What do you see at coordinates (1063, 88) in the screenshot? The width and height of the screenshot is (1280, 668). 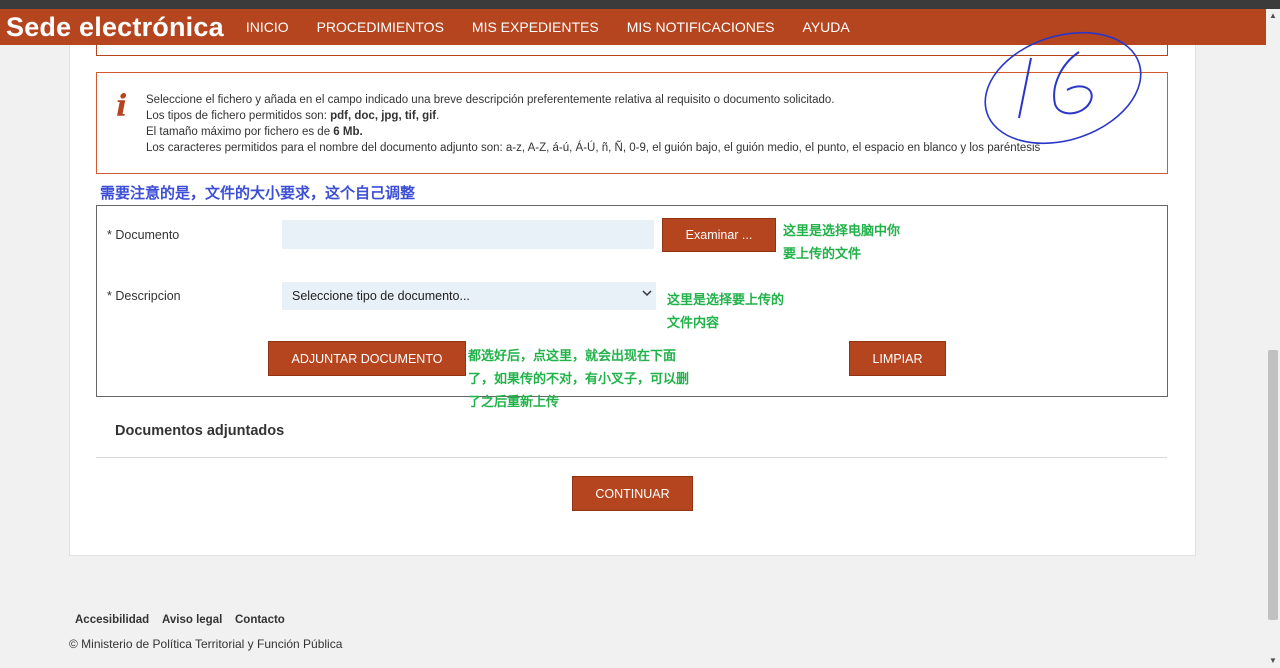 I see `handwritten-number-annotation` at bounding box center [1063, 88].